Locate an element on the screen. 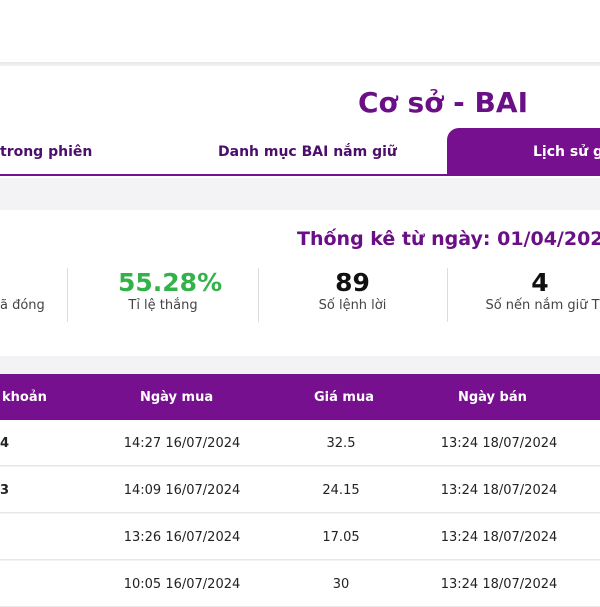 The width and height of the screenshot is (600, 607). tab-intraday: trong phiên is located at coordinates (60, 151).